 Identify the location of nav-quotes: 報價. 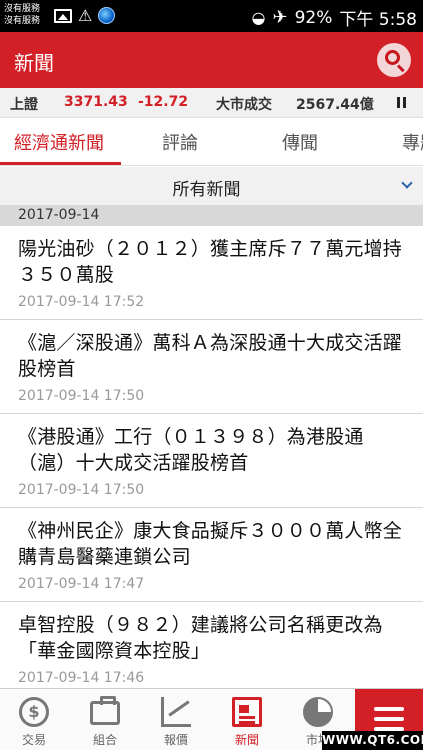
(176, 719).